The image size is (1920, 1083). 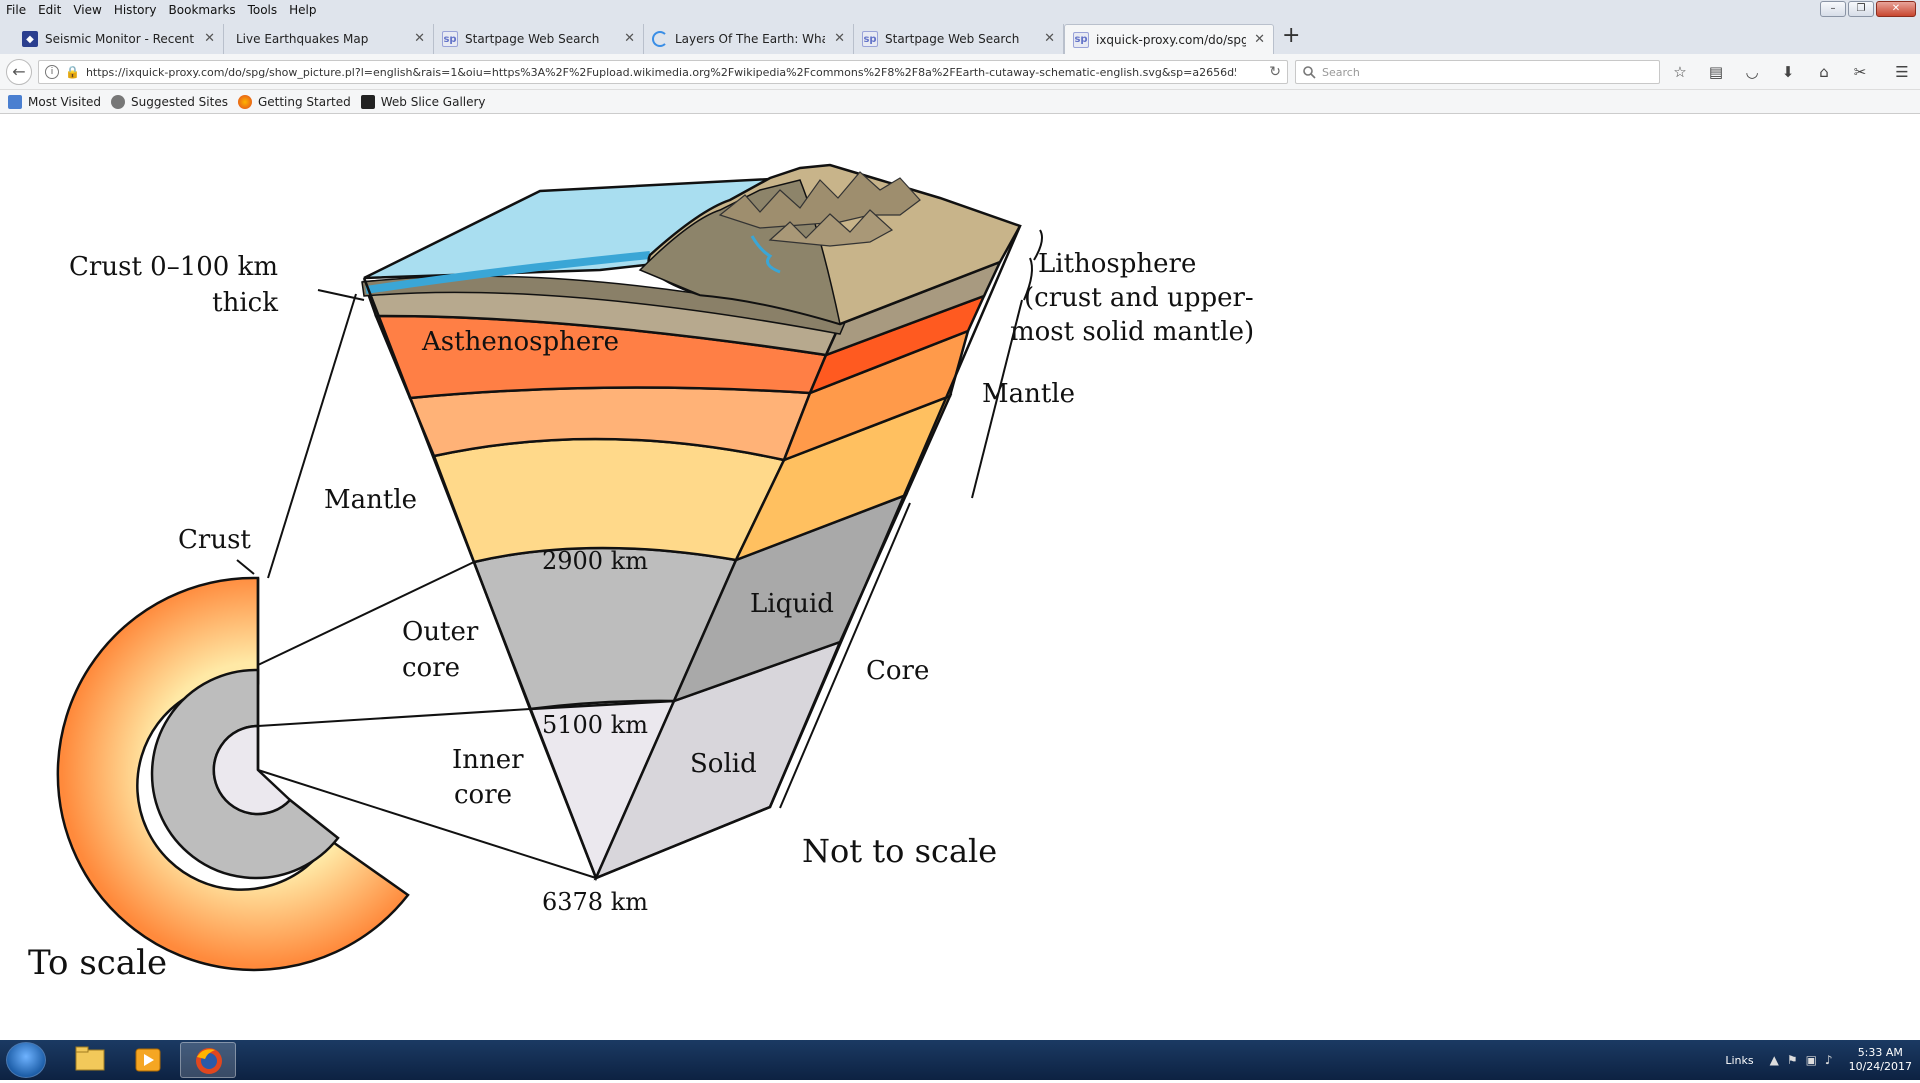 I want to click on volume-icon: ♪, so click(x=1829, y=1060).